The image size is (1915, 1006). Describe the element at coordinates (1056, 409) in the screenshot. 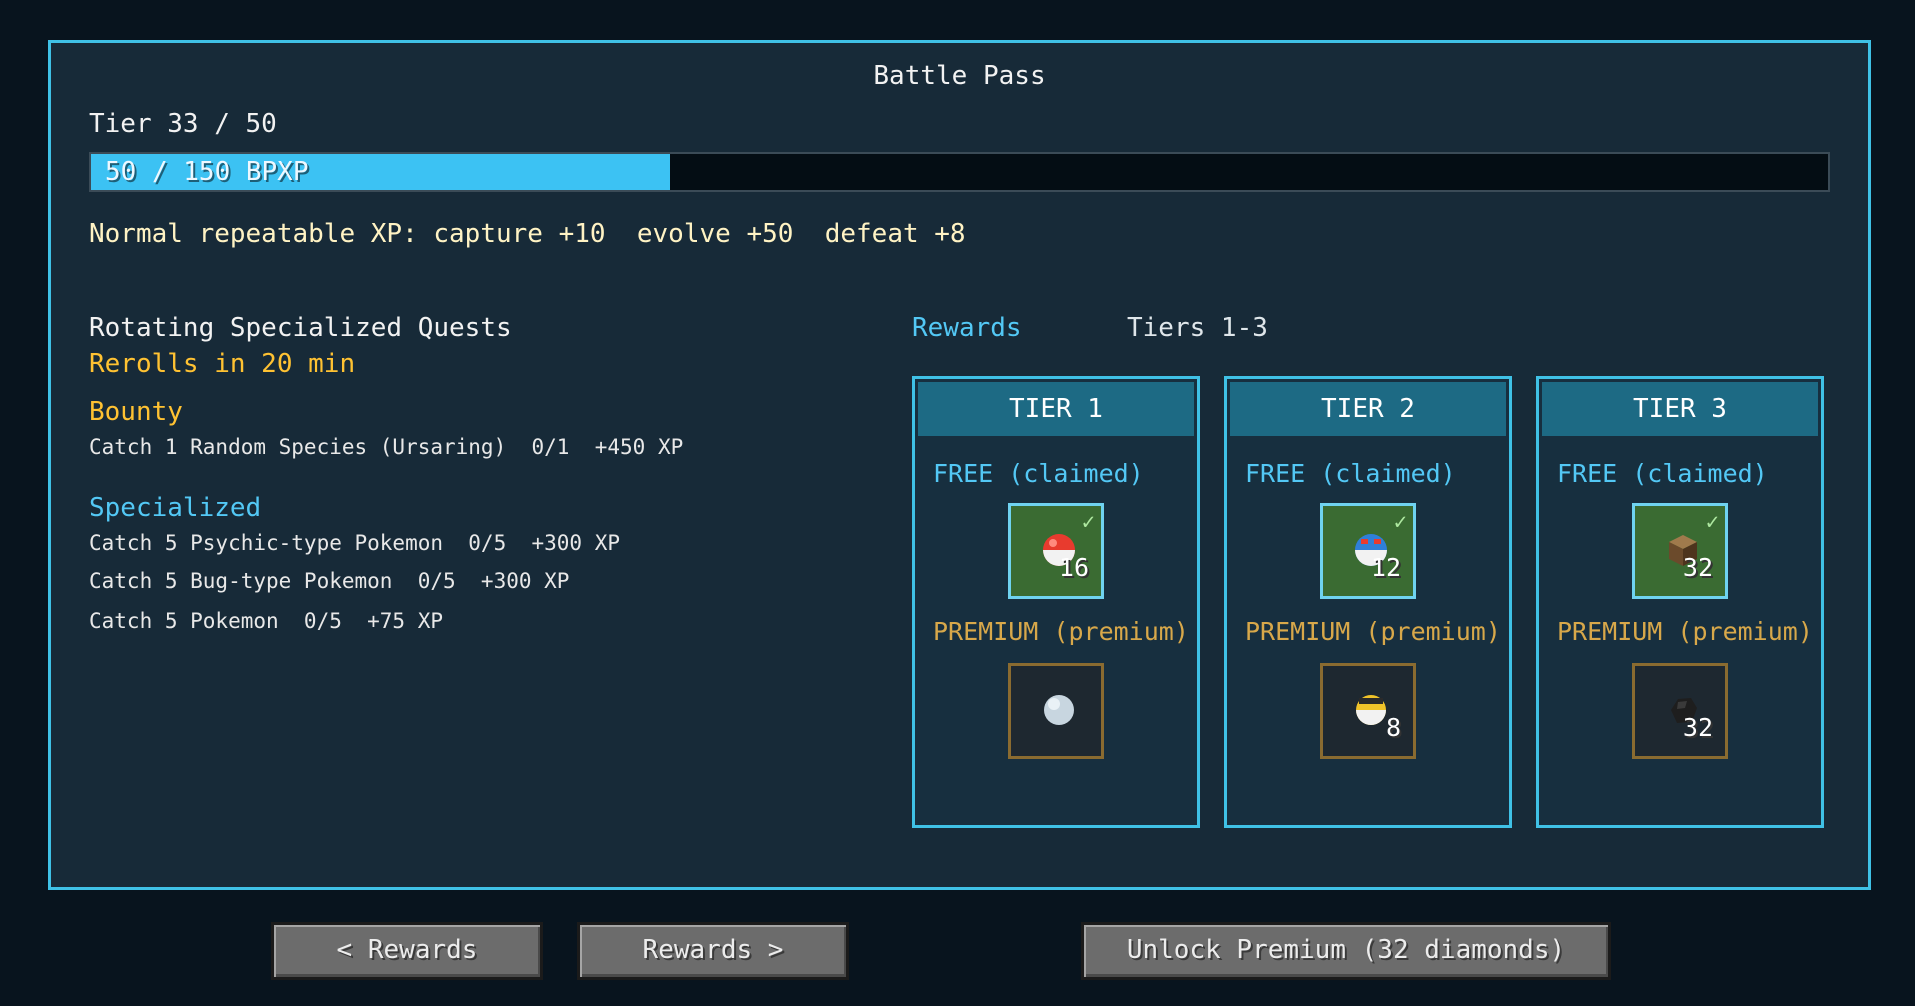

I see `tier-title: TIER 1` at that location.